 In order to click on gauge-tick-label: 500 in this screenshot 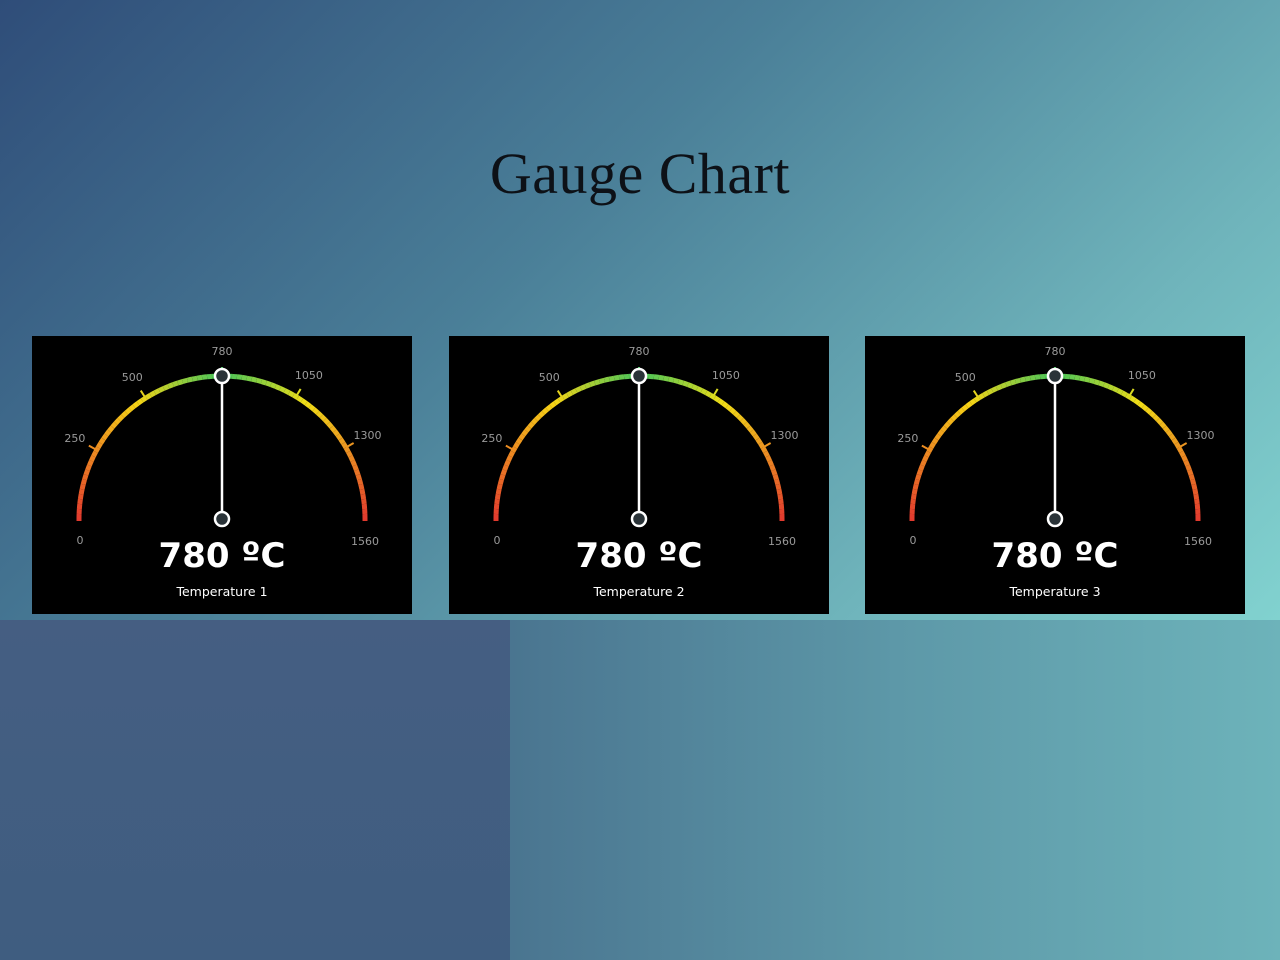, I will do `click(965, 377)`.